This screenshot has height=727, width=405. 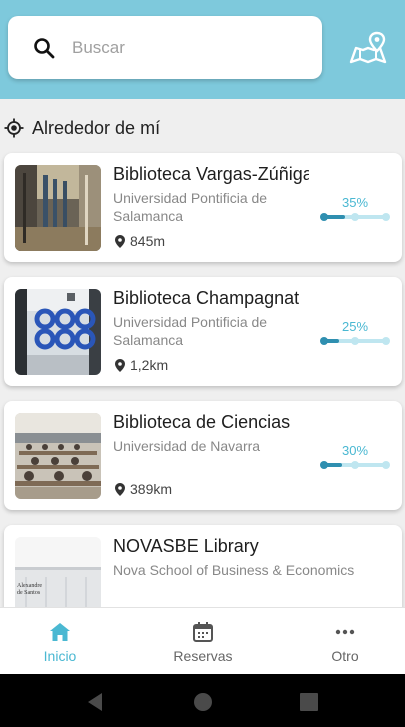 I want to click on distance-value: 845m, so click(x=148, y=241).